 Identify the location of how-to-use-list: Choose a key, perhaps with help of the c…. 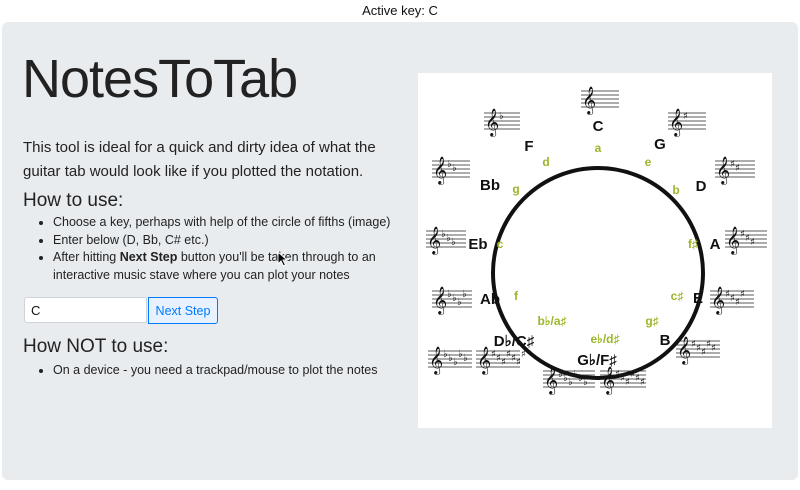
(223, 249).